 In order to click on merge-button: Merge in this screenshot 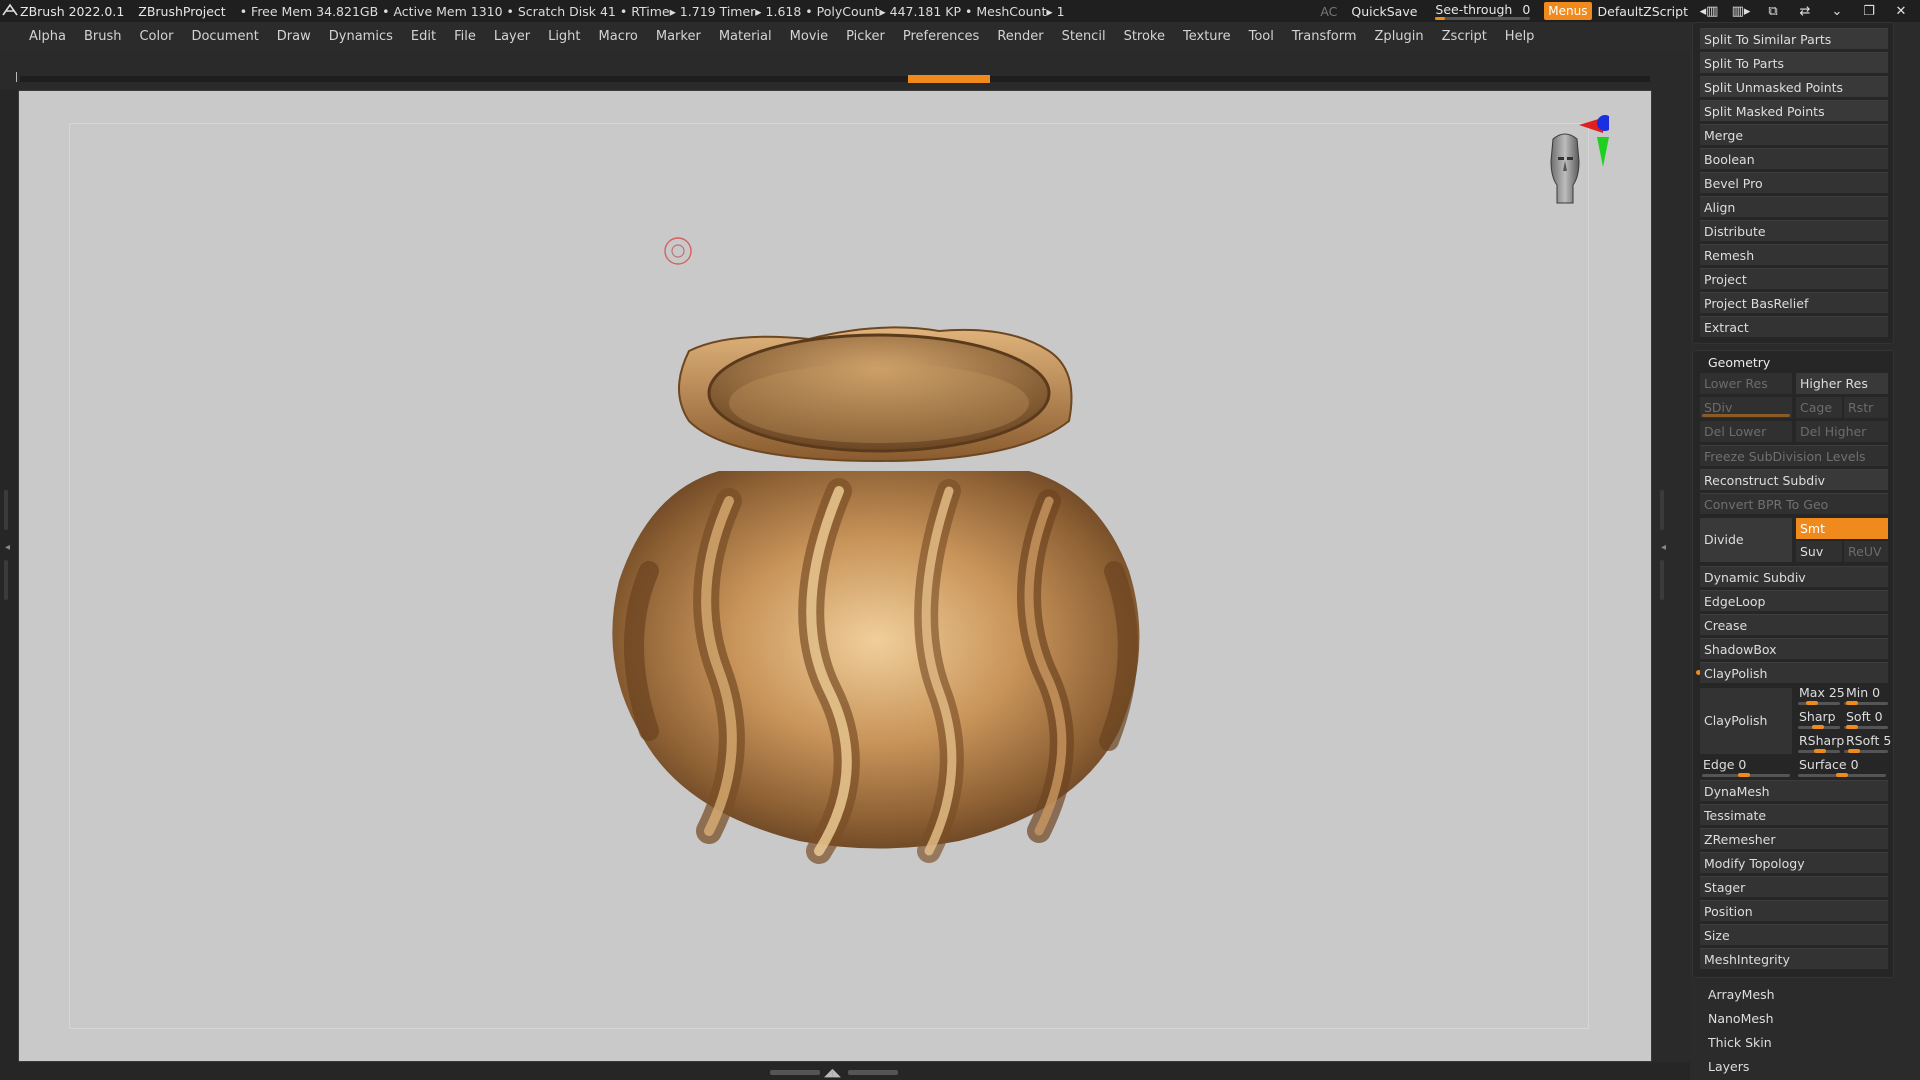, I will do `click(1794, 134)`.